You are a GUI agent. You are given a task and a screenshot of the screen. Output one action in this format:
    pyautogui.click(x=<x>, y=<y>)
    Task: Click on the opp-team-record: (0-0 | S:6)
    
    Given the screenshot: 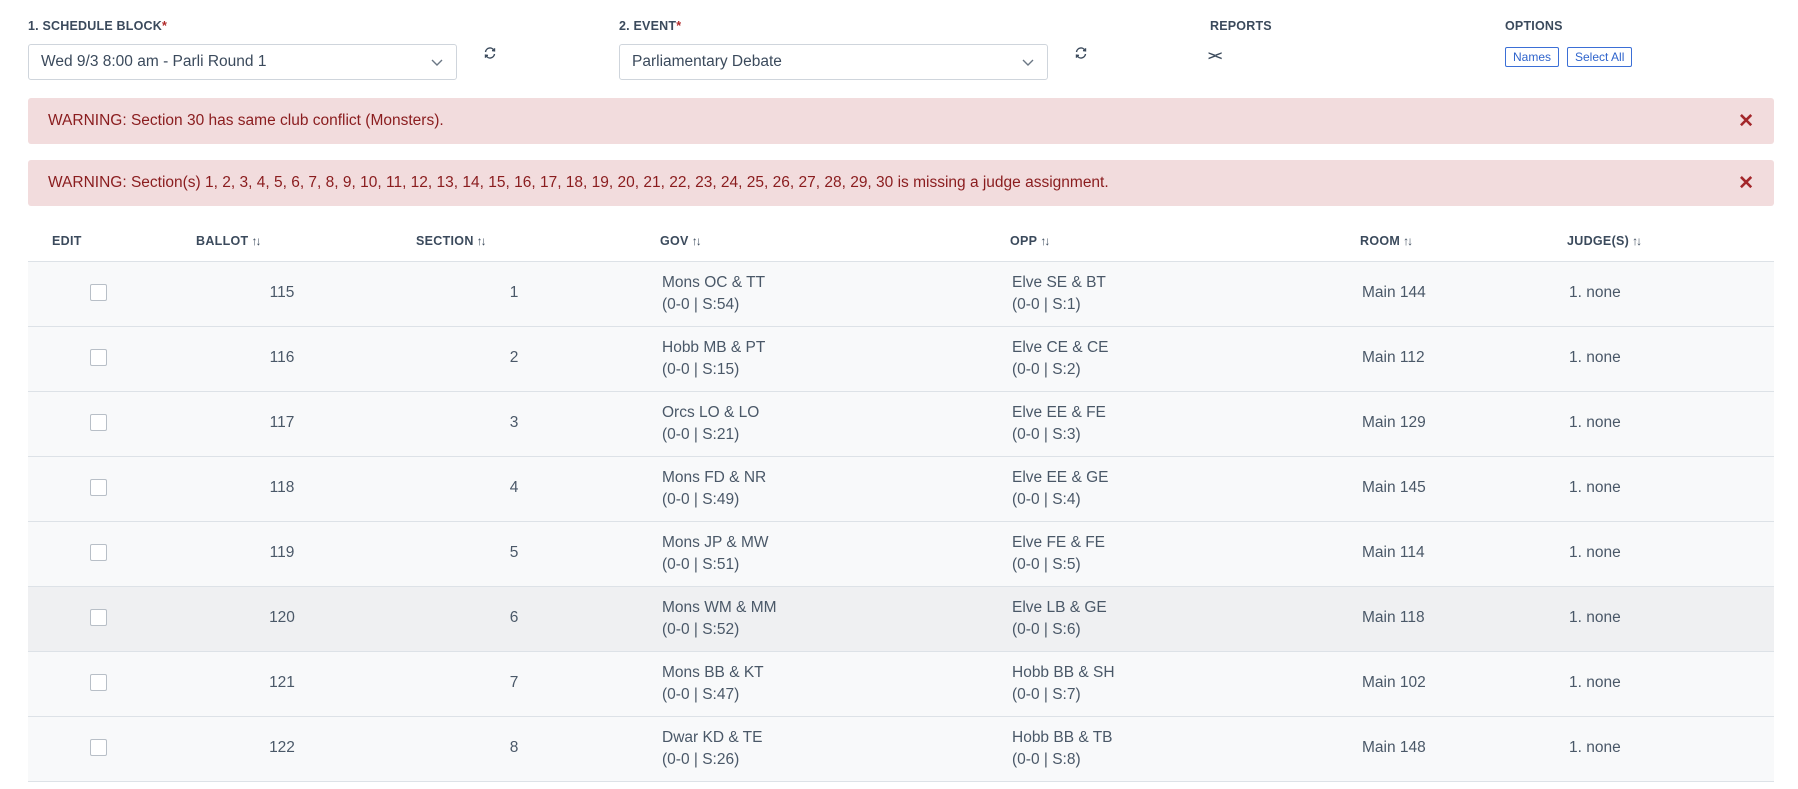 What is the action you would take?
    pyautogui.click(x=1046, y=629)
    